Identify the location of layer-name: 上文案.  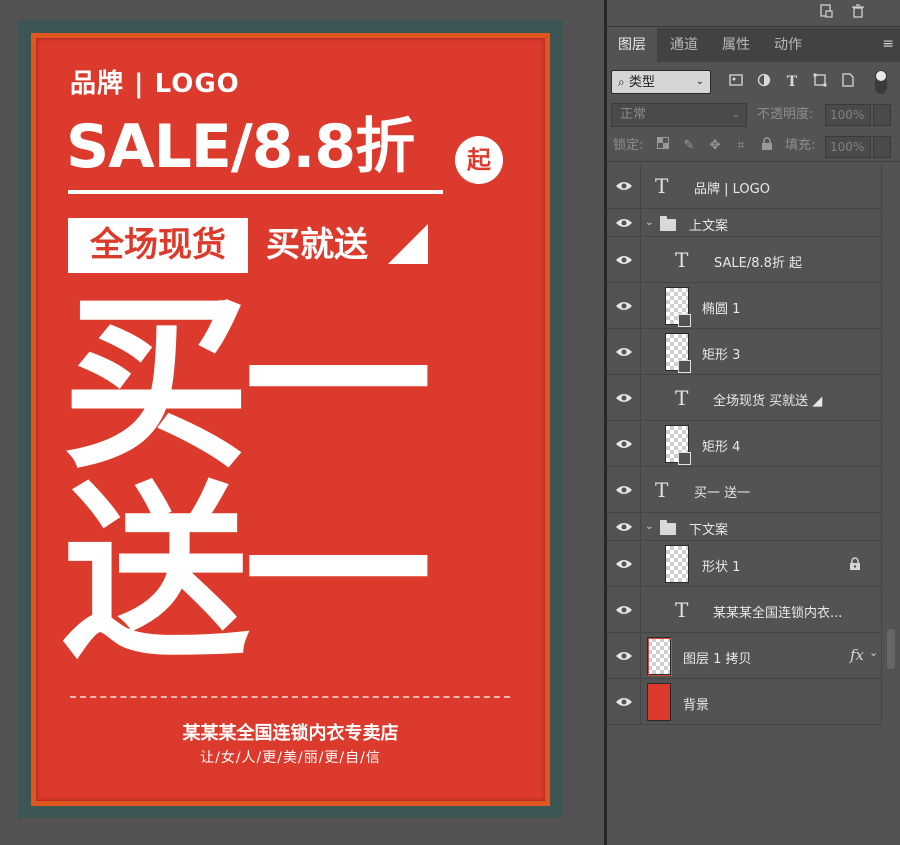
(709, 226).